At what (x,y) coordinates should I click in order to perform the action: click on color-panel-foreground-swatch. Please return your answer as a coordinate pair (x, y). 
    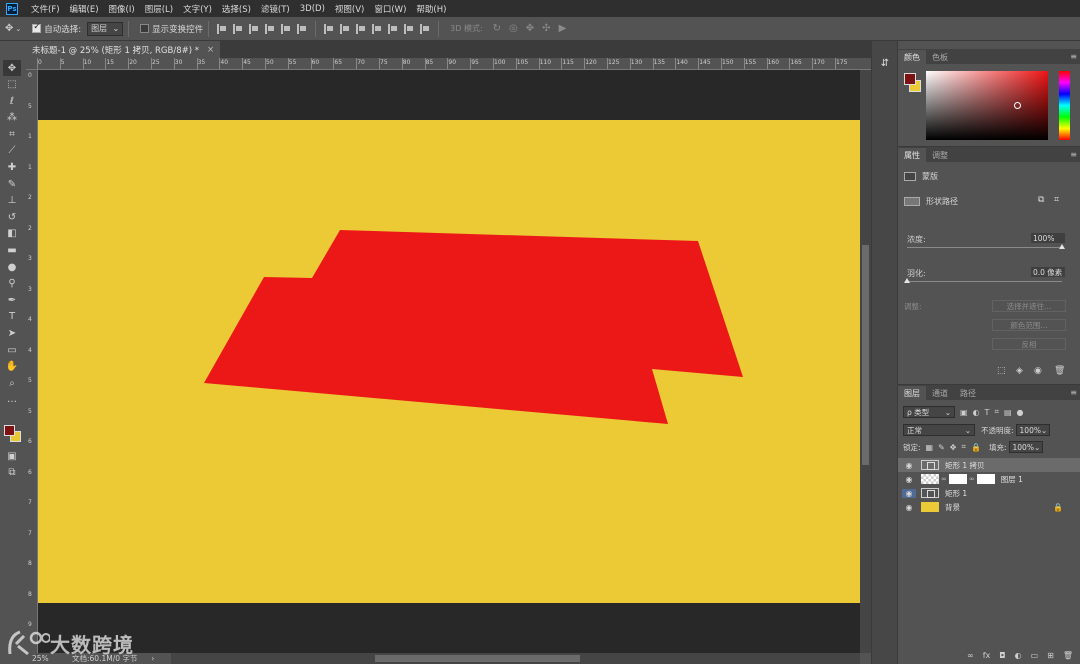
    Looking at the image, I should click on (910, 79).